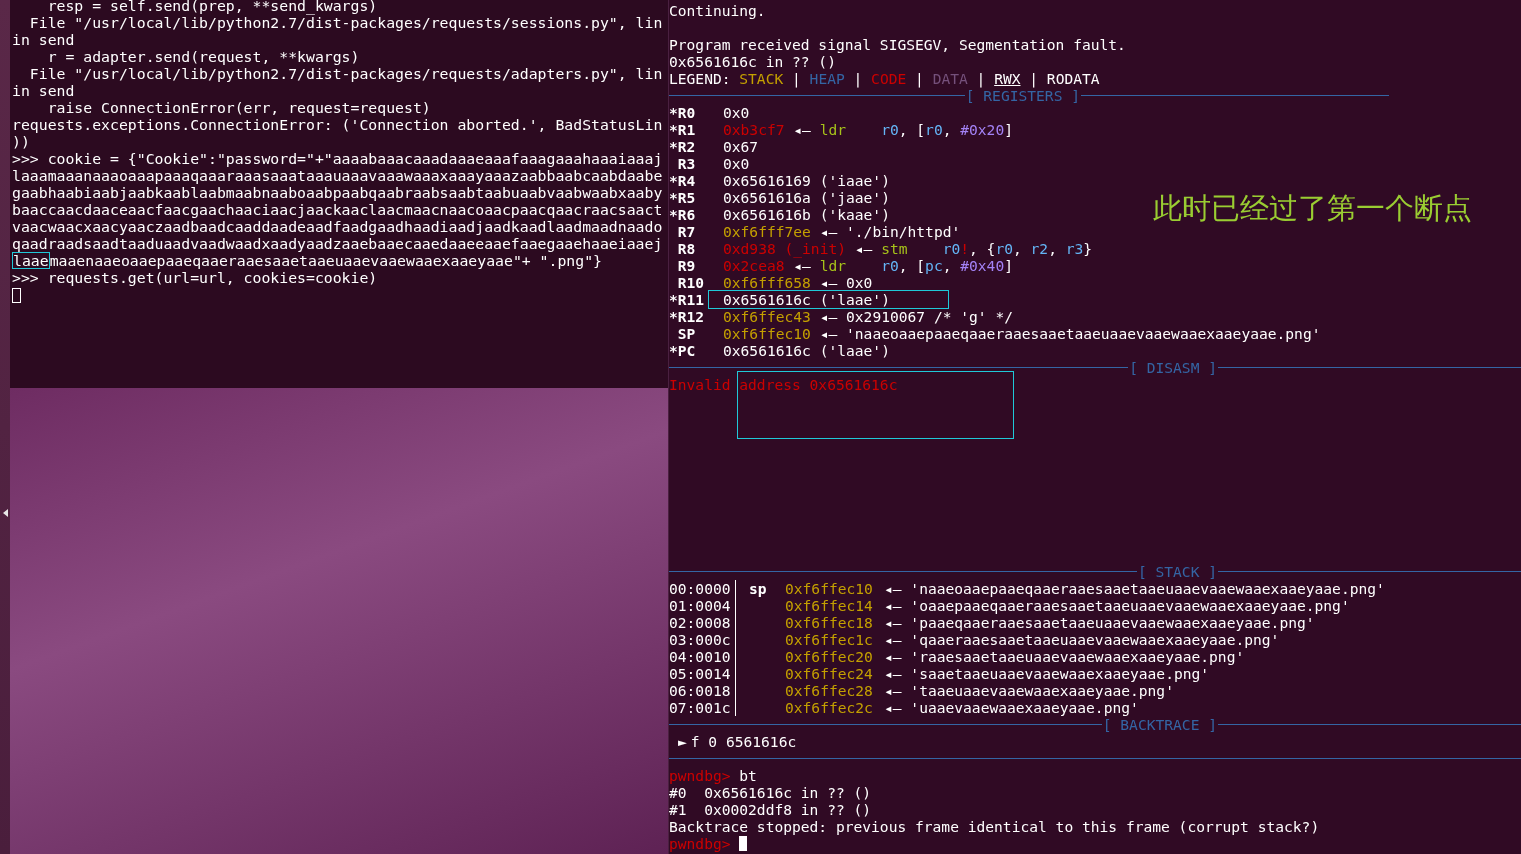  I want to click on stack-value: ◂— 'paaeqaaeraaesaaetaaeuaaevaaewaaexaaeyaae.png', so click(1099, 622).